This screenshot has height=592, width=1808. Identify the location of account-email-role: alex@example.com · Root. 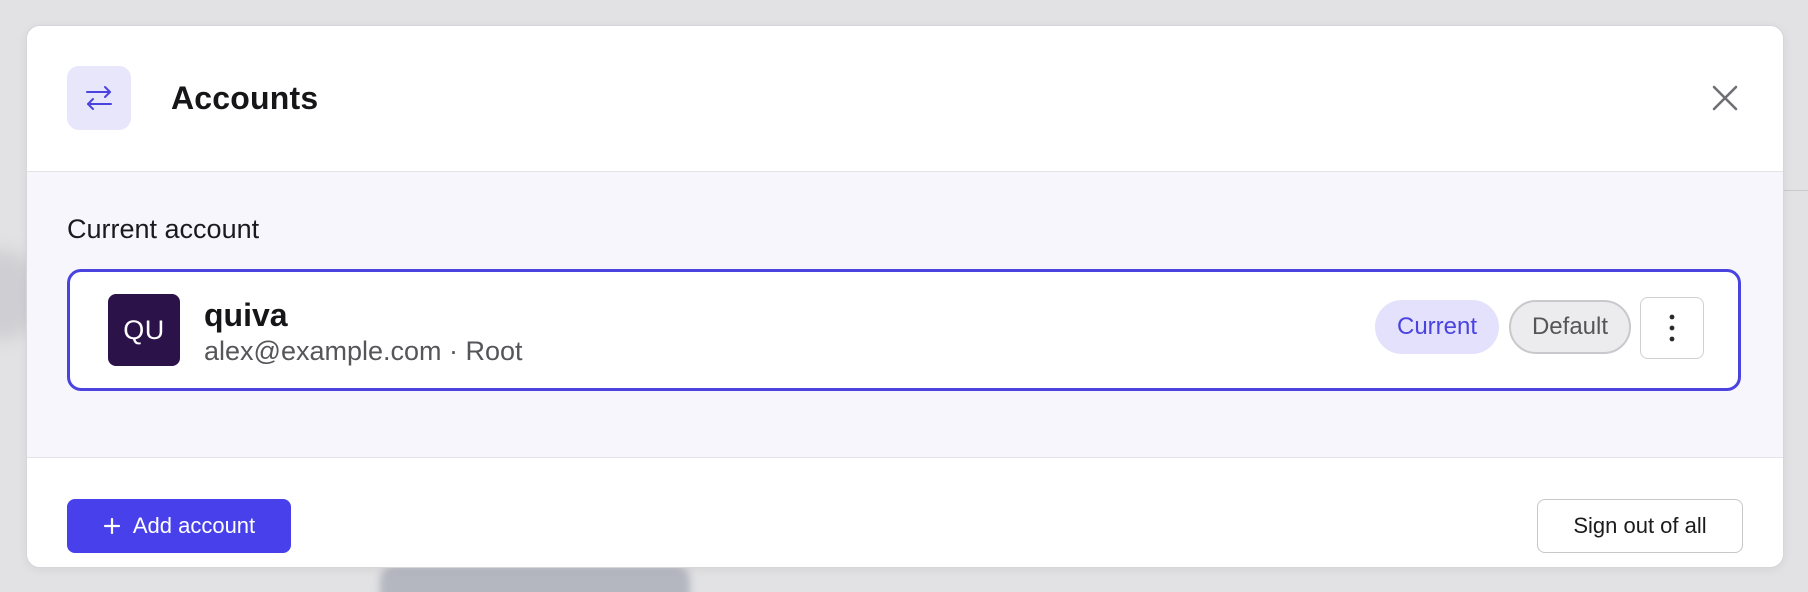
(363, 351).